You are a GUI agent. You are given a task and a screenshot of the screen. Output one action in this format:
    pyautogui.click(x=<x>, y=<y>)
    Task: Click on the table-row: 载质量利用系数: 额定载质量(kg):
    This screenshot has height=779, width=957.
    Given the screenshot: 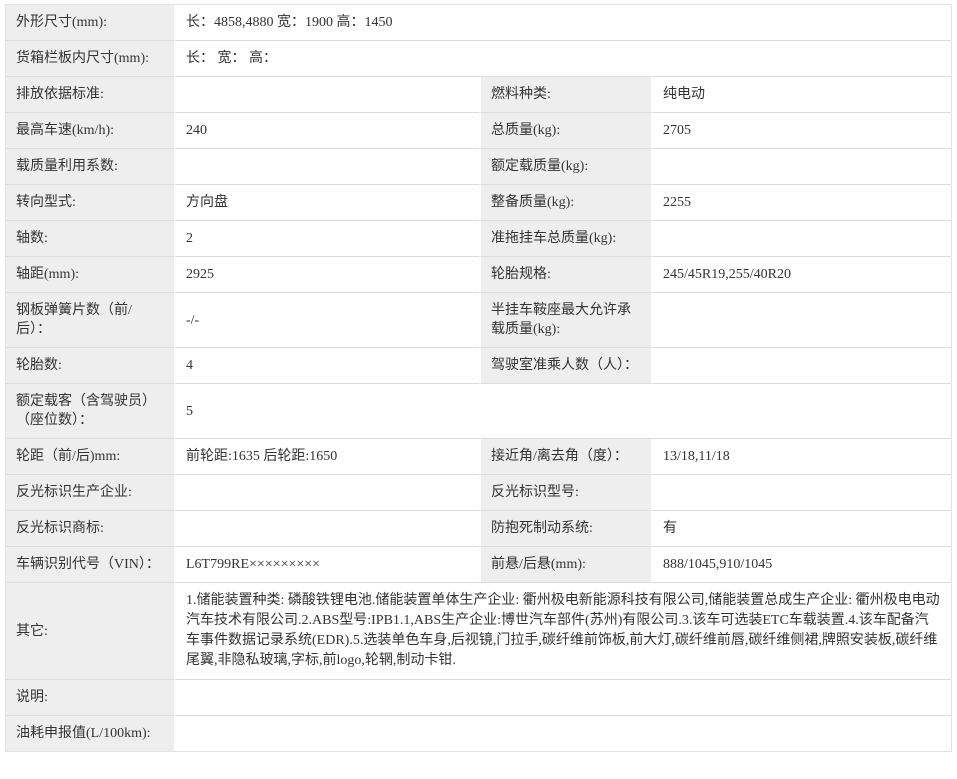 What is the action you would take?
    pyautogui.click(x=478, y=167)
    